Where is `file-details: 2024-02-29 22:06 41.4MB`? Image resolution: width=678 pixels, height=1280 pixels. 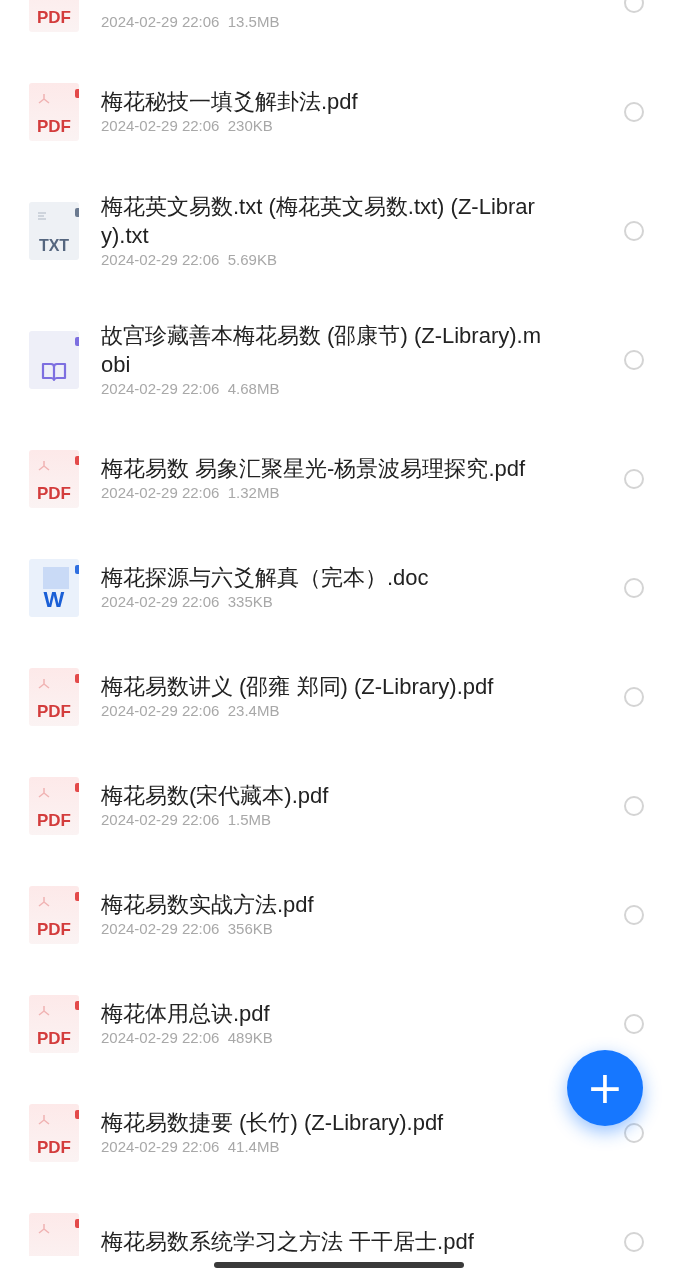
file-details: 2024-02-29 22:06 41.4MB is located at coordinates (191, 1147).